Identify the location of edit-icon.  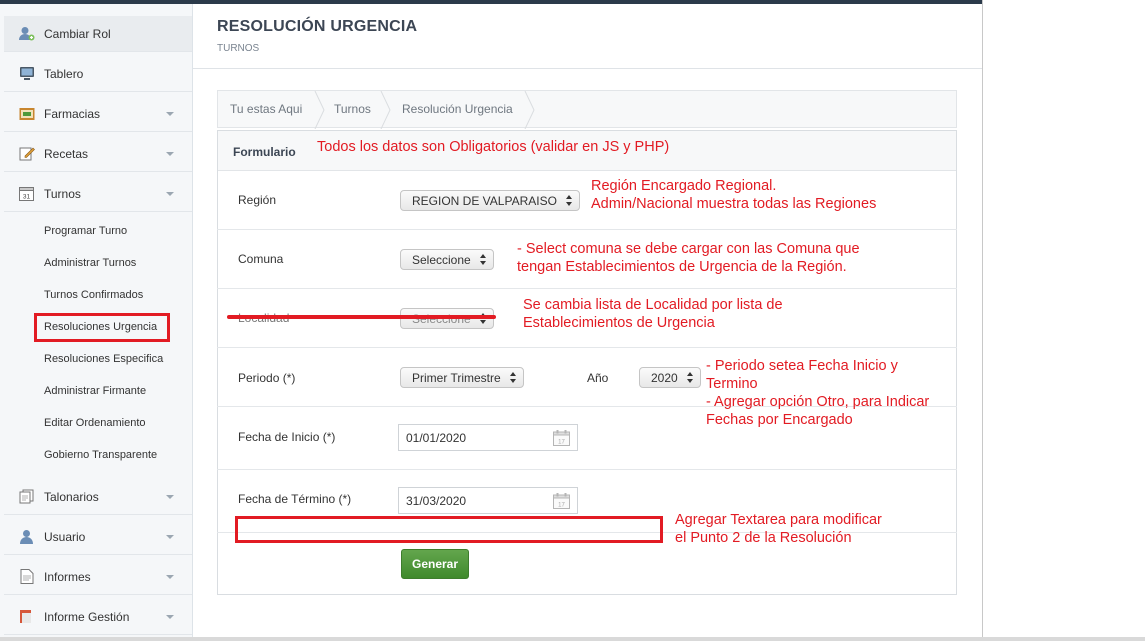
(26, 153).